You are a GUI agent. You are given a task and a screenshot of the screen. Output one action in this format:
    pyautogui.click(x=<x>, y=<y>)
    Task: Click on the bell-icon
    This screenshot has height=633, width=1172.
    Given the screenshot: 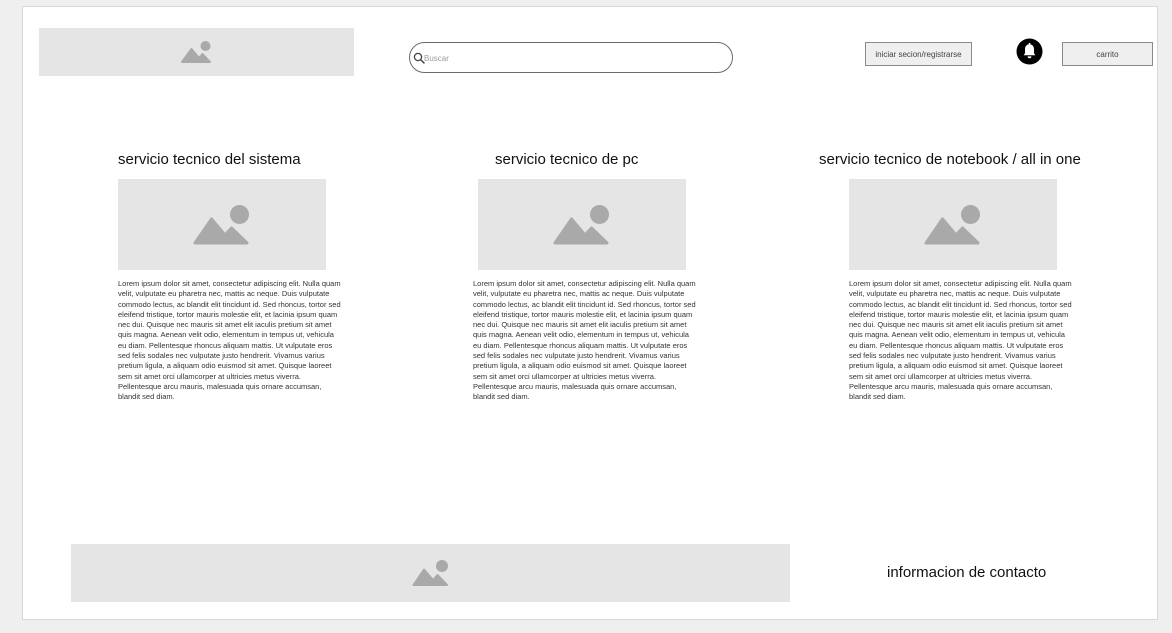 What is the action you would take?
    pyautogui.click(x=1029, y=51)
    